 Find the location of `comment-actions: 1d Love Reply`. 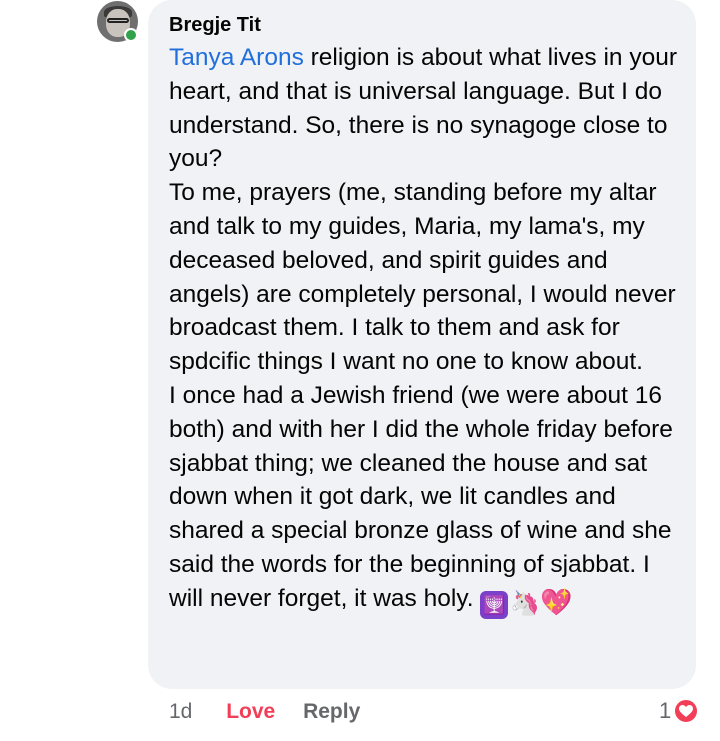

comment-actions: 1d Love Reply is located at coordinates (275, 712).